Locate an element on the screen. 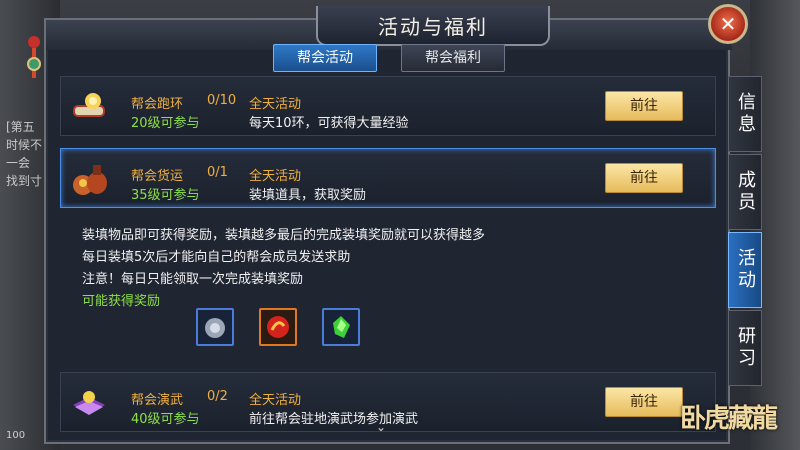 This screenshot has height=450, width=800. level-badge: 100 is located at coordinates (16, 435).